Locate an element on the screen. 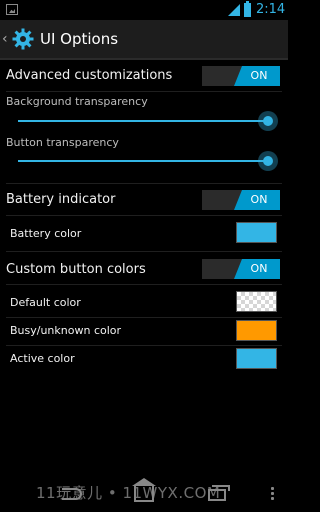  background-transparency-label: Background transparency is located at coordinates (77, 101).